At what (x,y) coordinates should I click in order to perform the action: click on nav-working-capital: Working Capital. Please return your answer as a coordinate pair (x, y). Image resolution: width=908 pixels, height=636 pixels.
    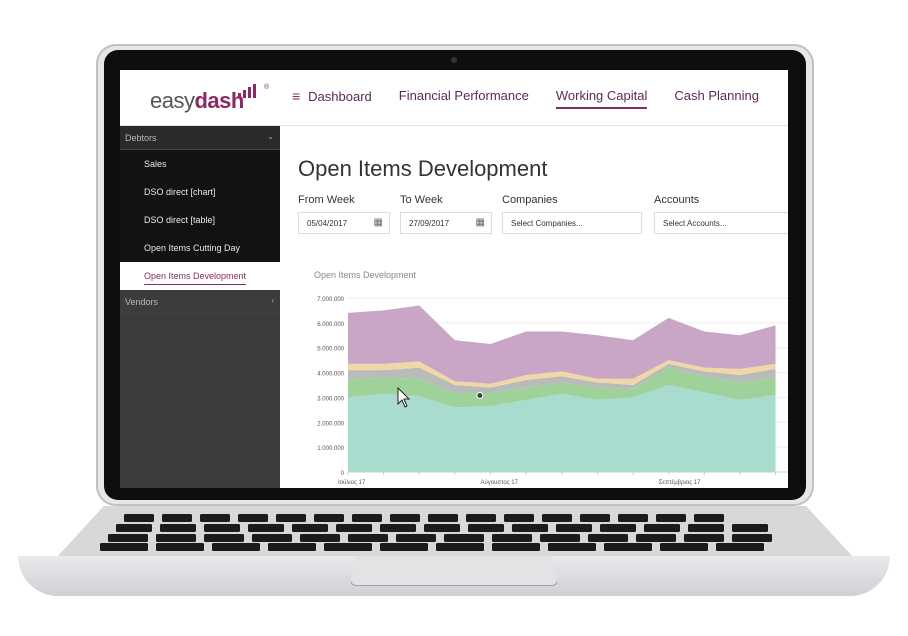
    Looking at the image, I should click on (601, 98).